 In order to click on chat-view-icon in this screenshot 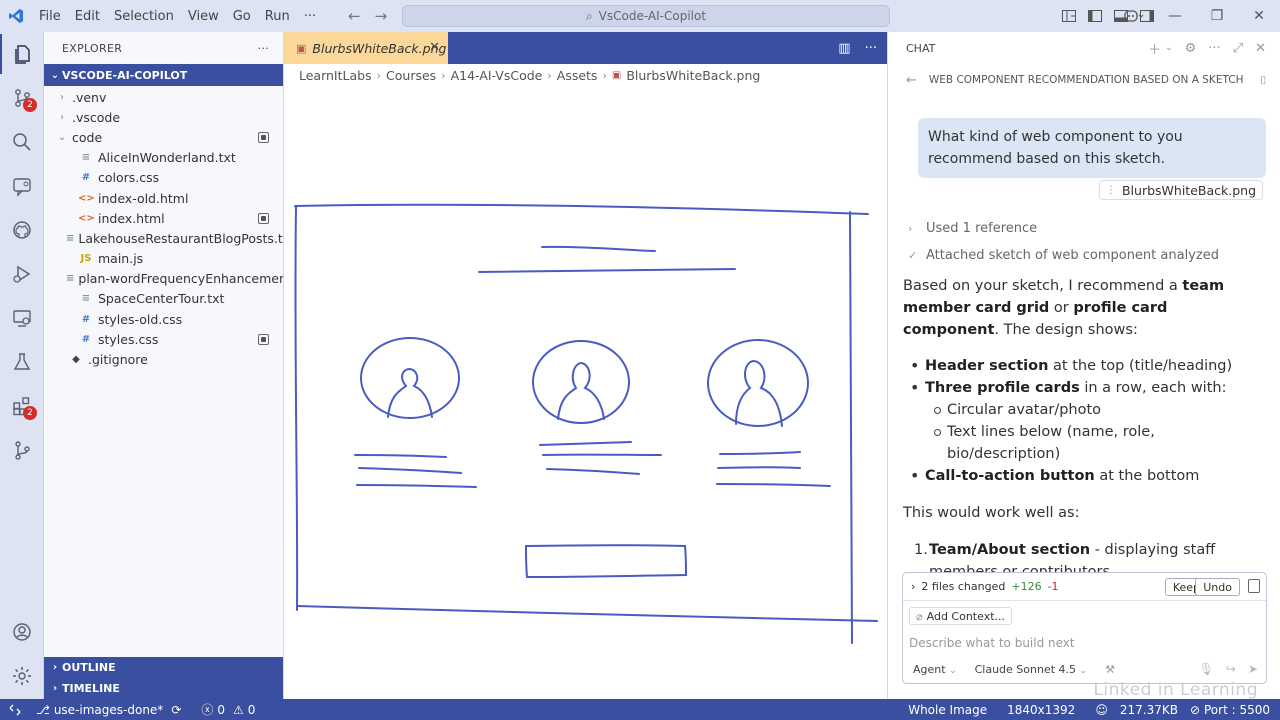, I will do `click(22, 186)`.